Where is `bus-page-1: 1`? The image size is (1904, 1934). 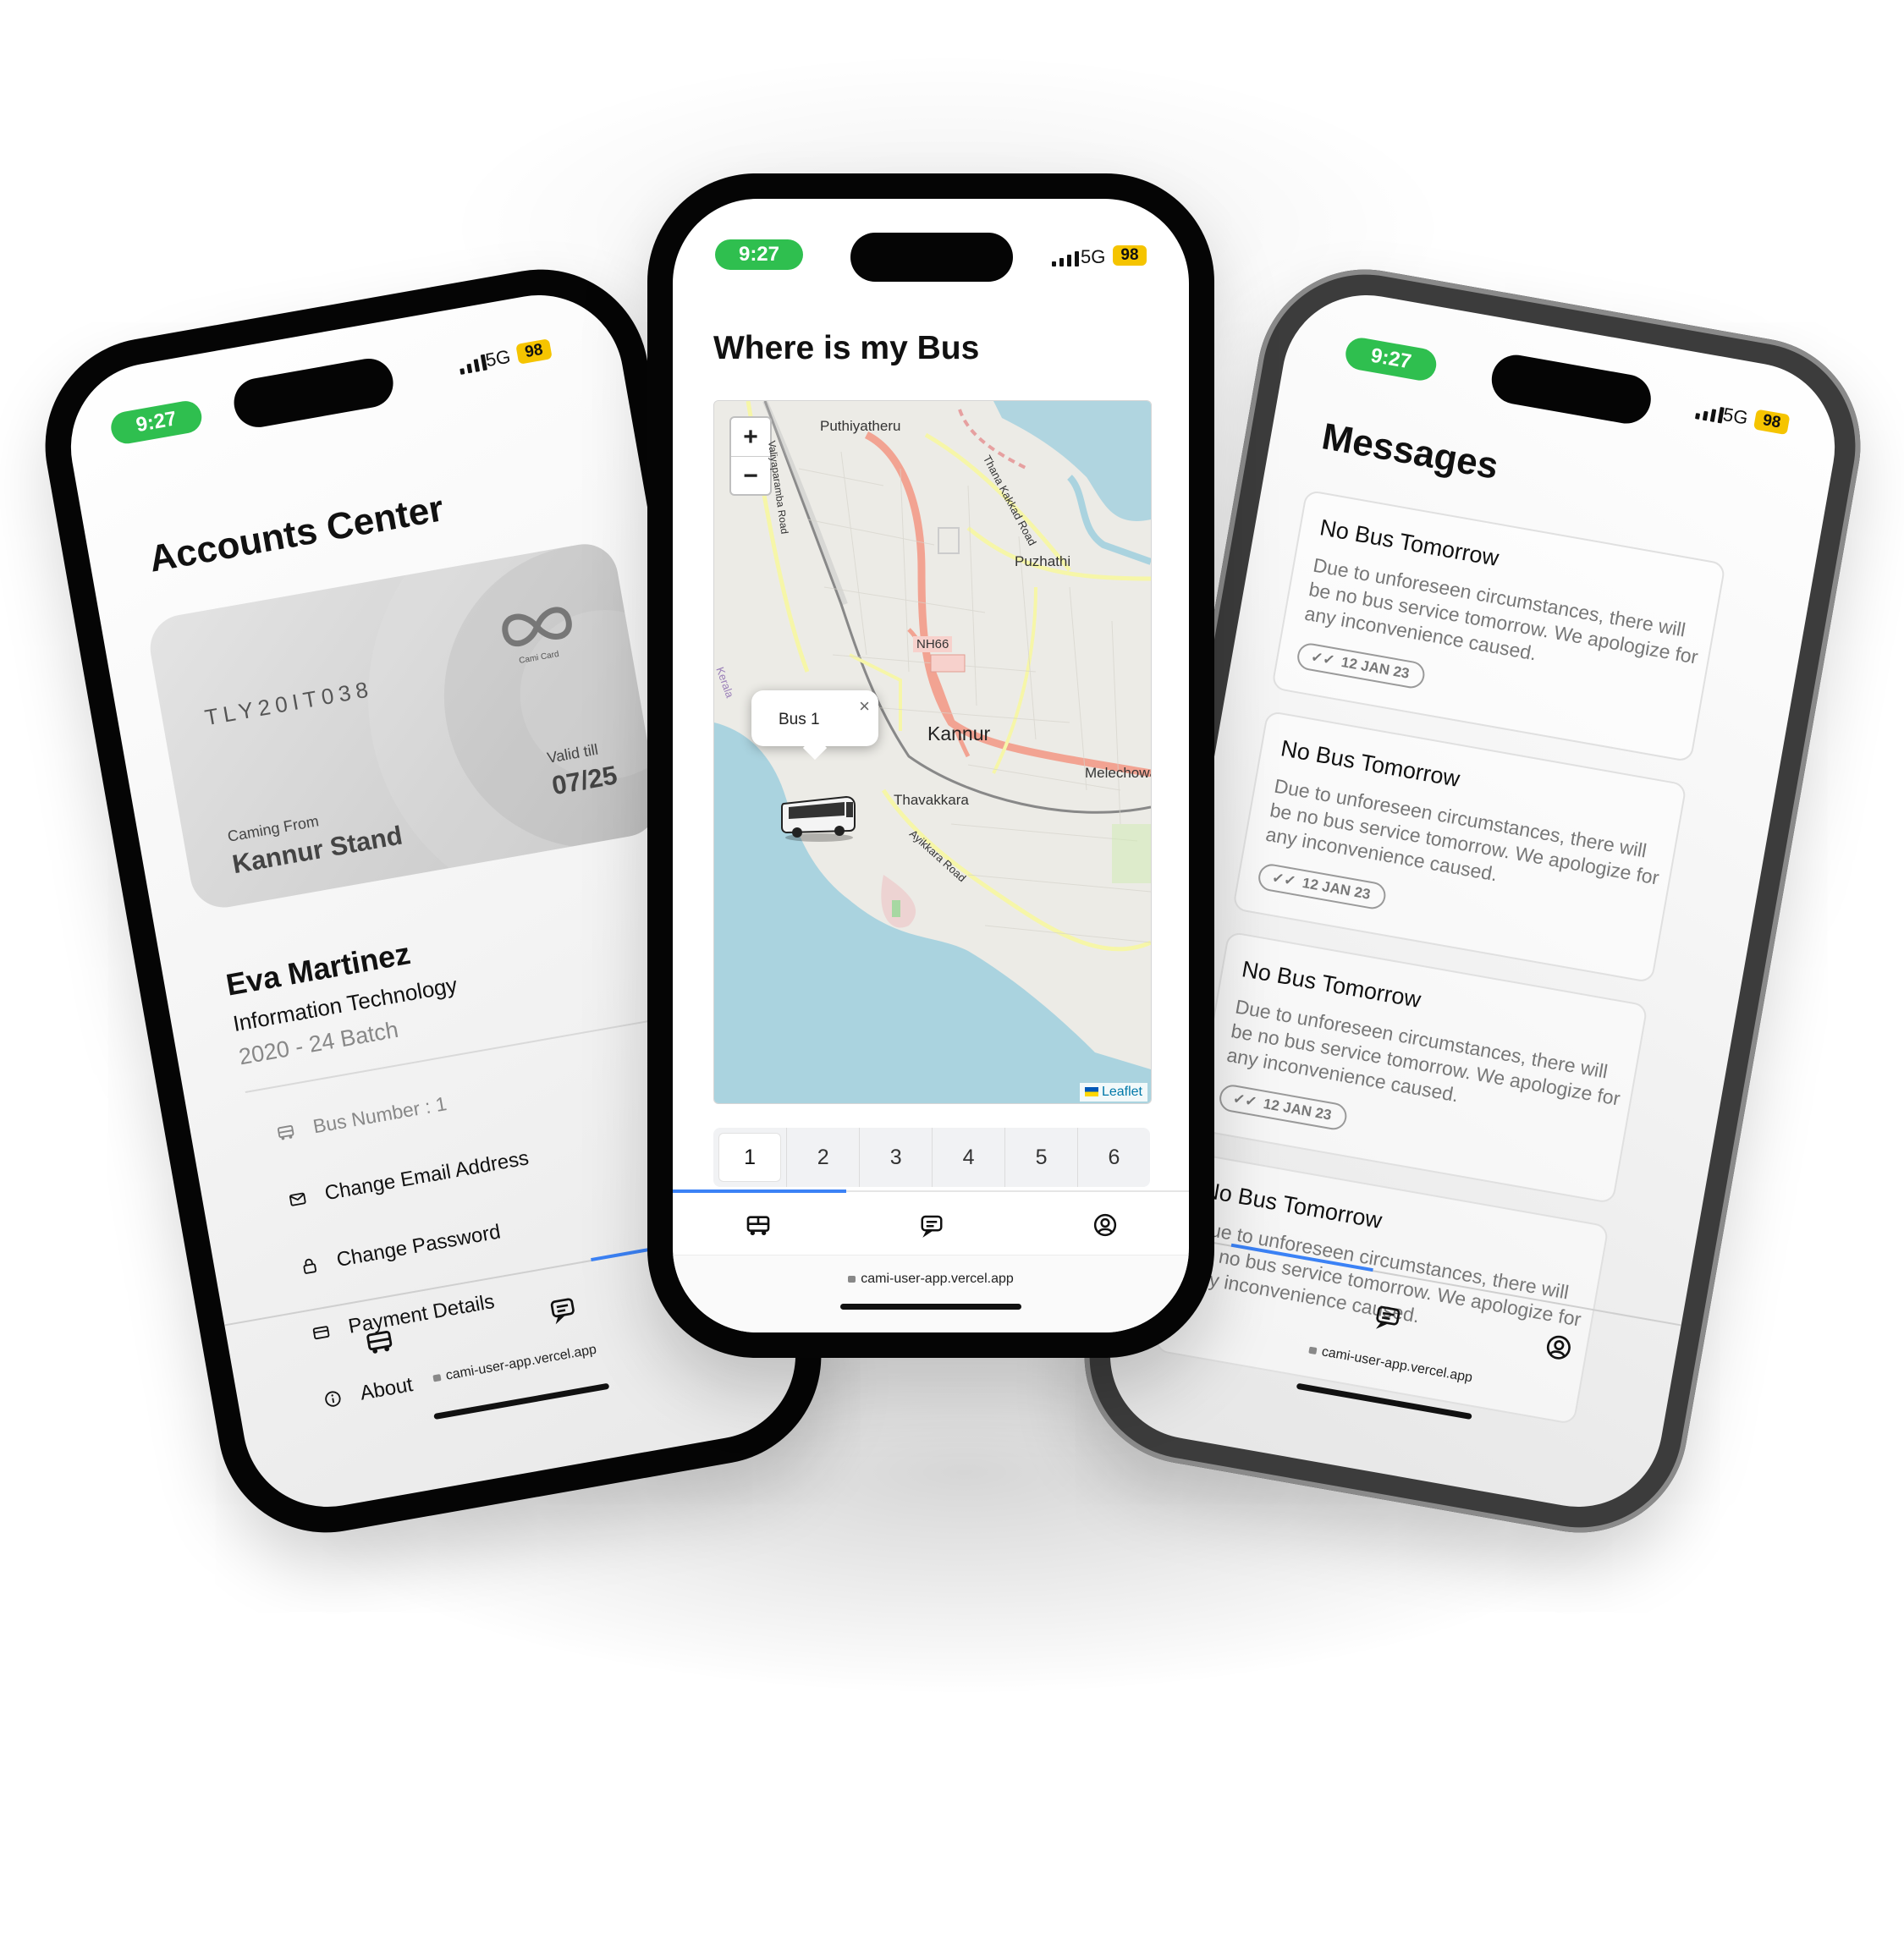 bus-page-1: 1 is located at coordinates (750, 1157).